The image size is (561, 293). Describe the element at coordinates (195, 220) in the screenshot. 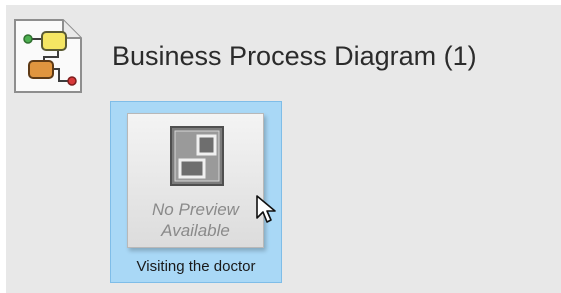

I see `no-preview-text: No Preview Available` at that location.